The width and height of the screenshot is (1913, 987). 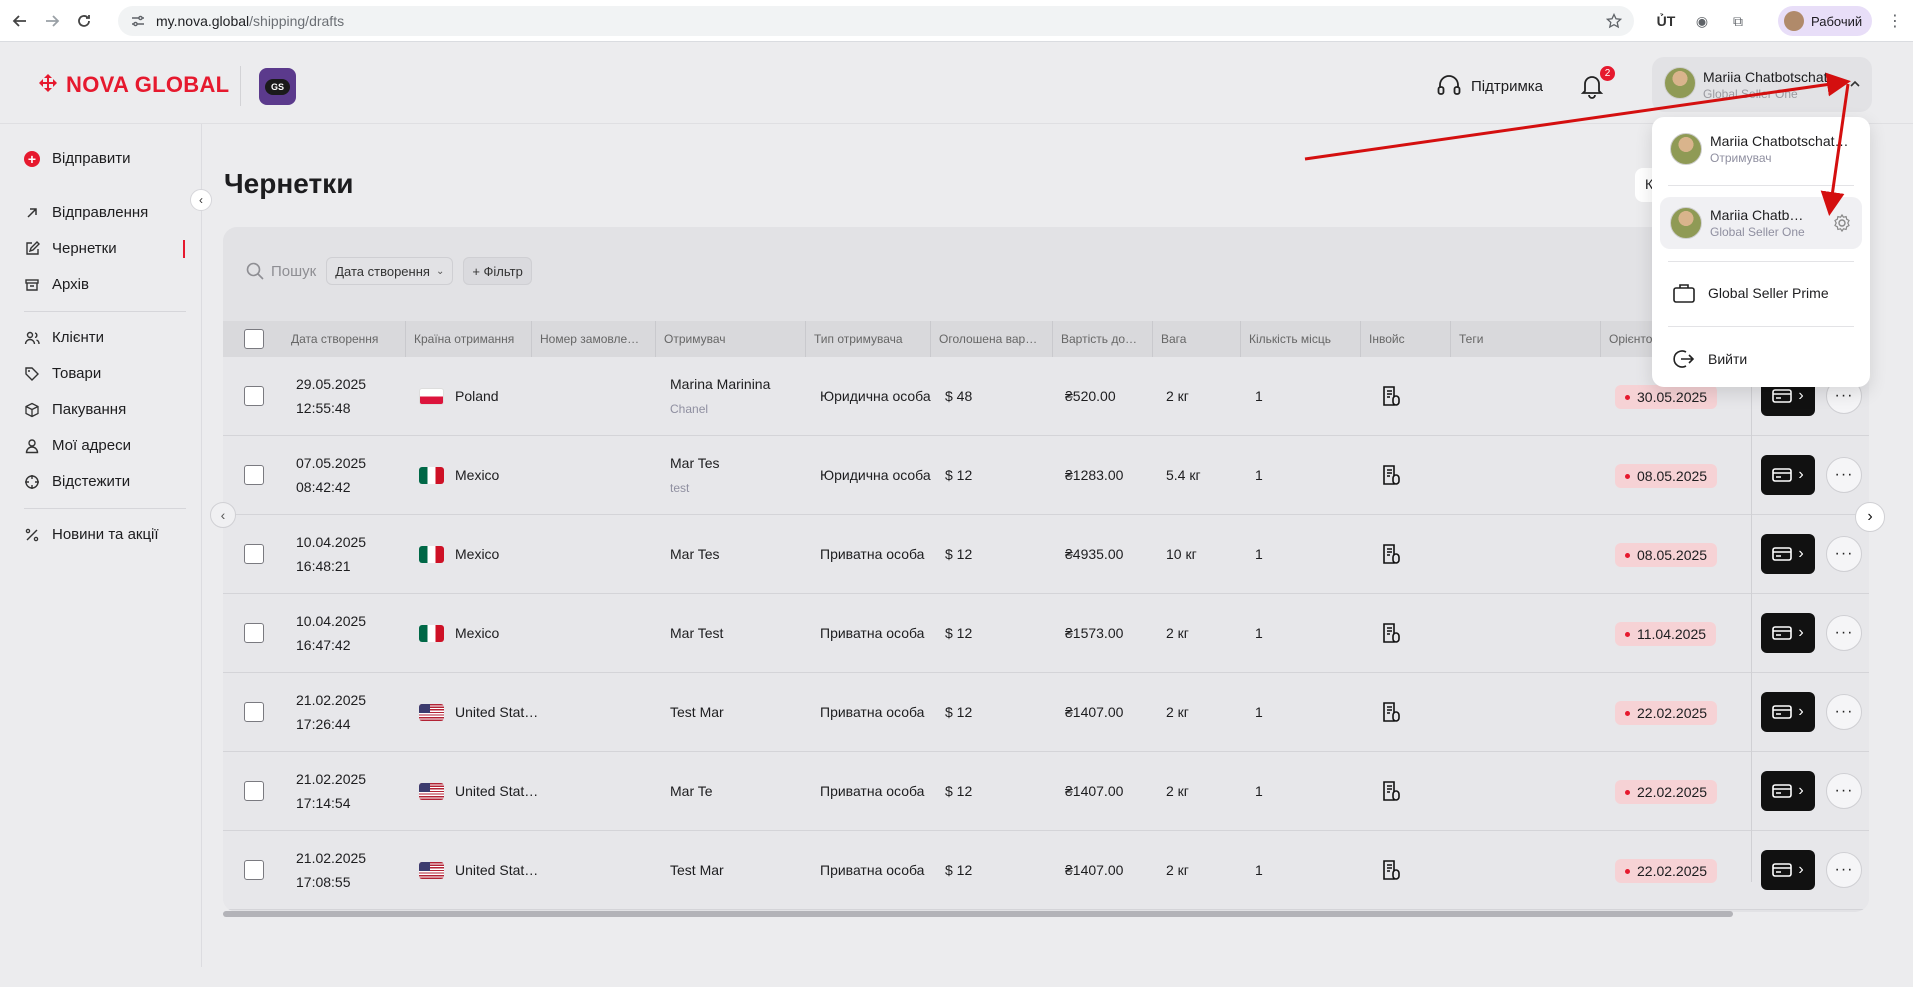 I want to click on sidebar-item-drafts: Чернетки, so click(x=70, y=248).